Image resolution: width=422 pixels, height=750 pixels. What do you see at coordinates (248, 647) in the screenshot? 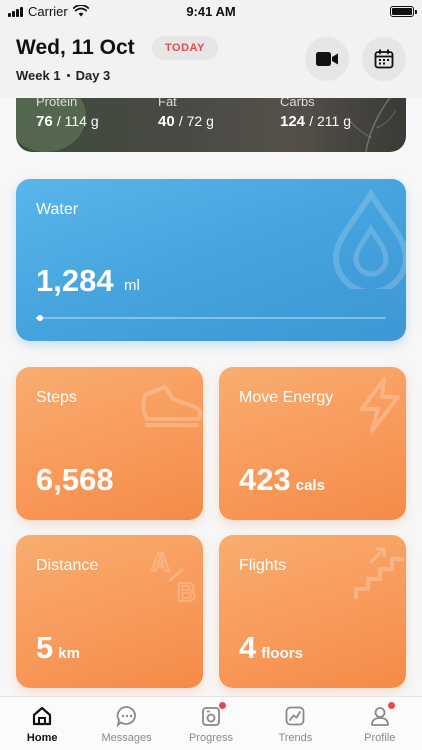
I see `flights-value: 4` at bounding box center [248, 647].